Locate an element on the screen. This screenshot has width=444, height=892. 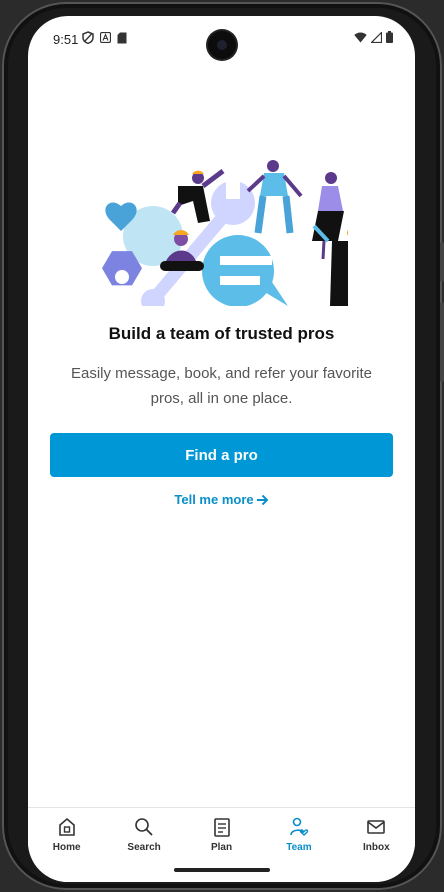
status-time: 9:51 is located at coordinates (66, 39).